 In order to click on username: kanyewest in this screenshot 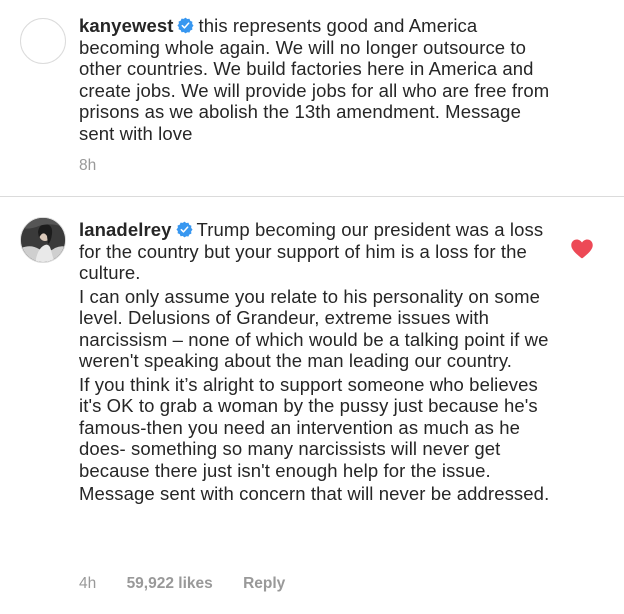, I will do `click(126, 25)`.